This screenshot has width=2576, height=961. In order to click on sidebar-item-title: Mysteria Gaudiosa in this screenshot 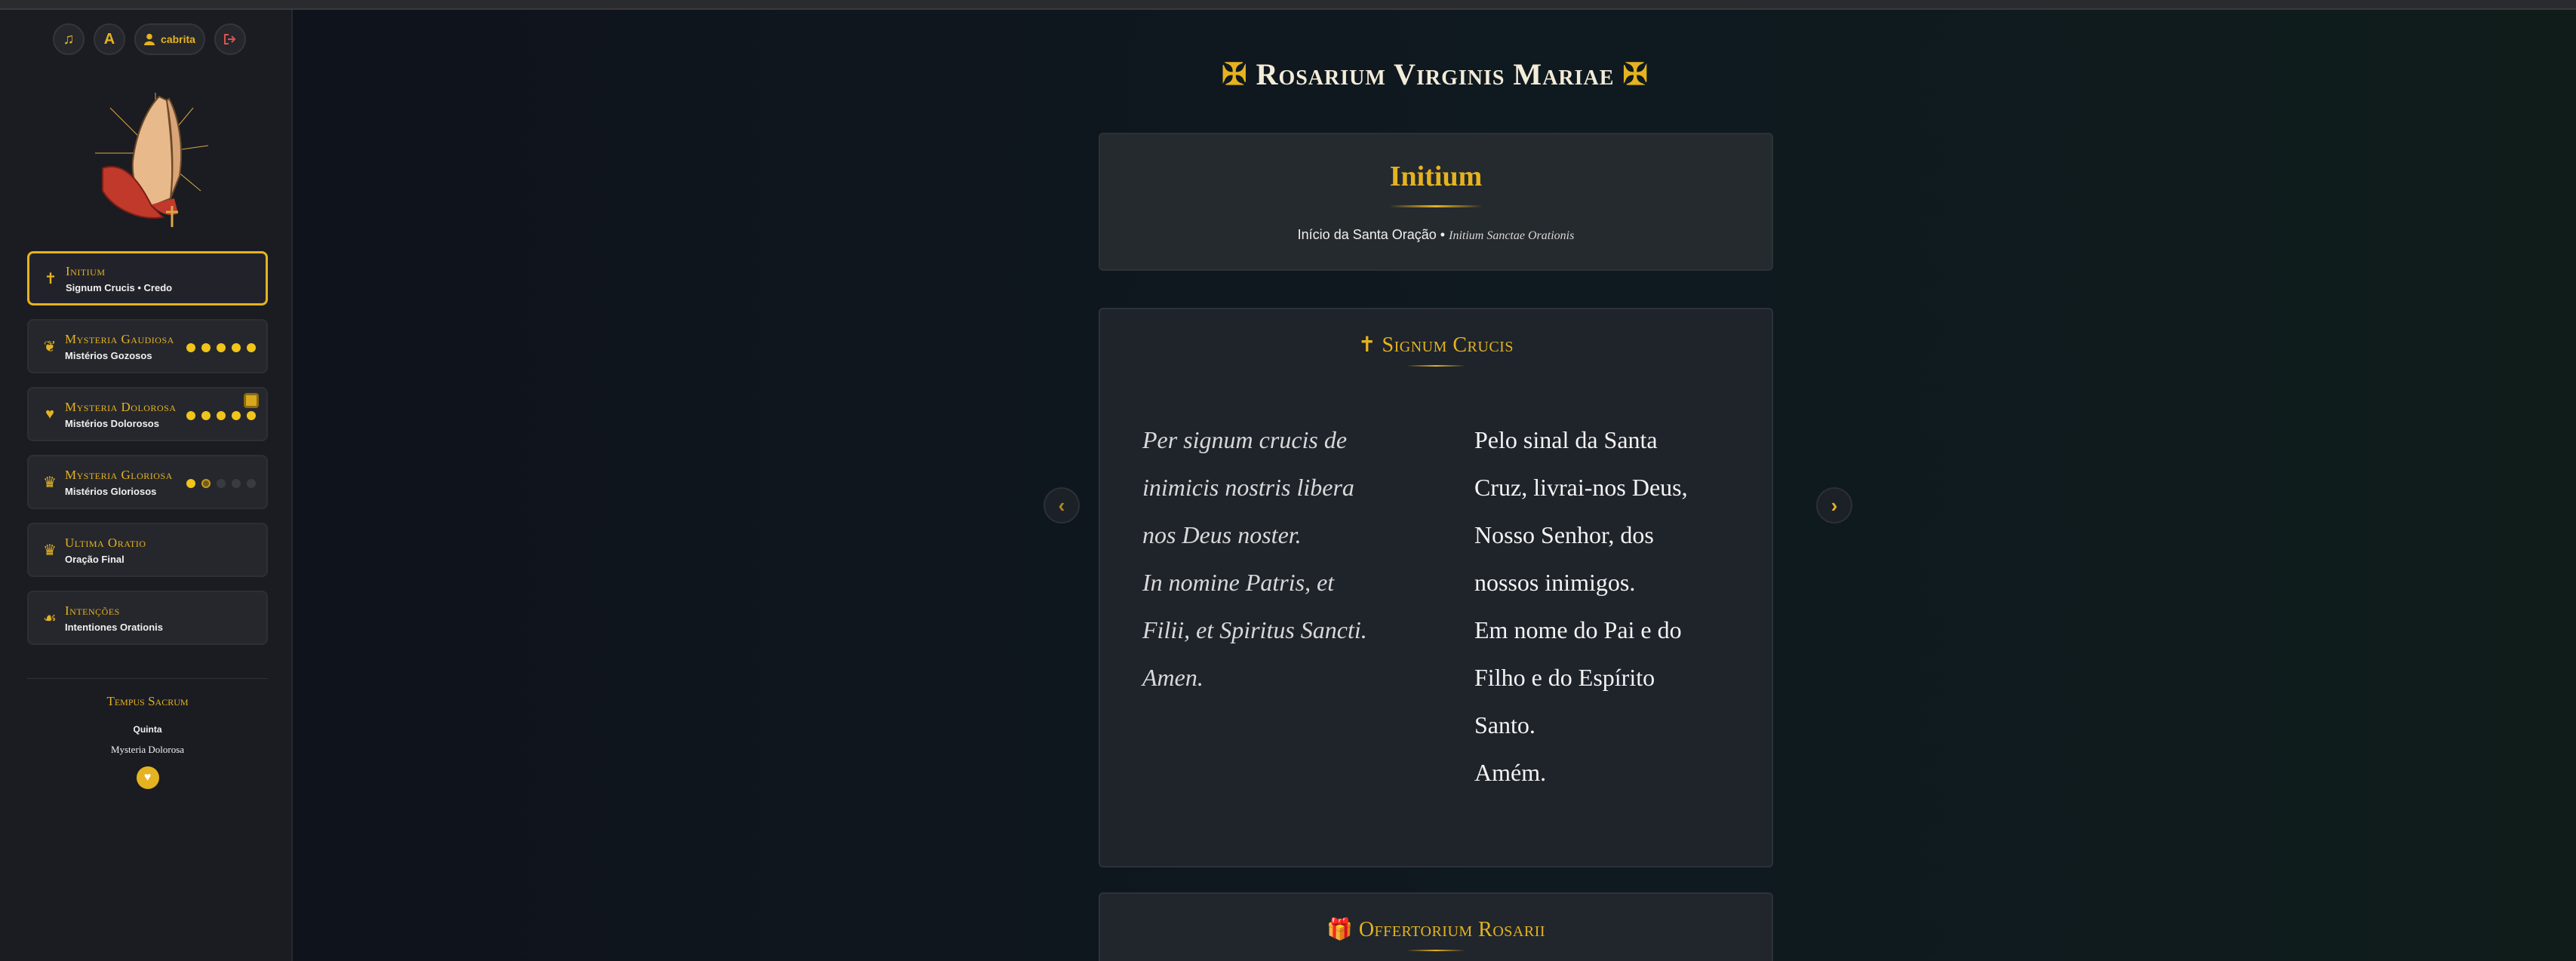, I will do `click(119, 338)`.